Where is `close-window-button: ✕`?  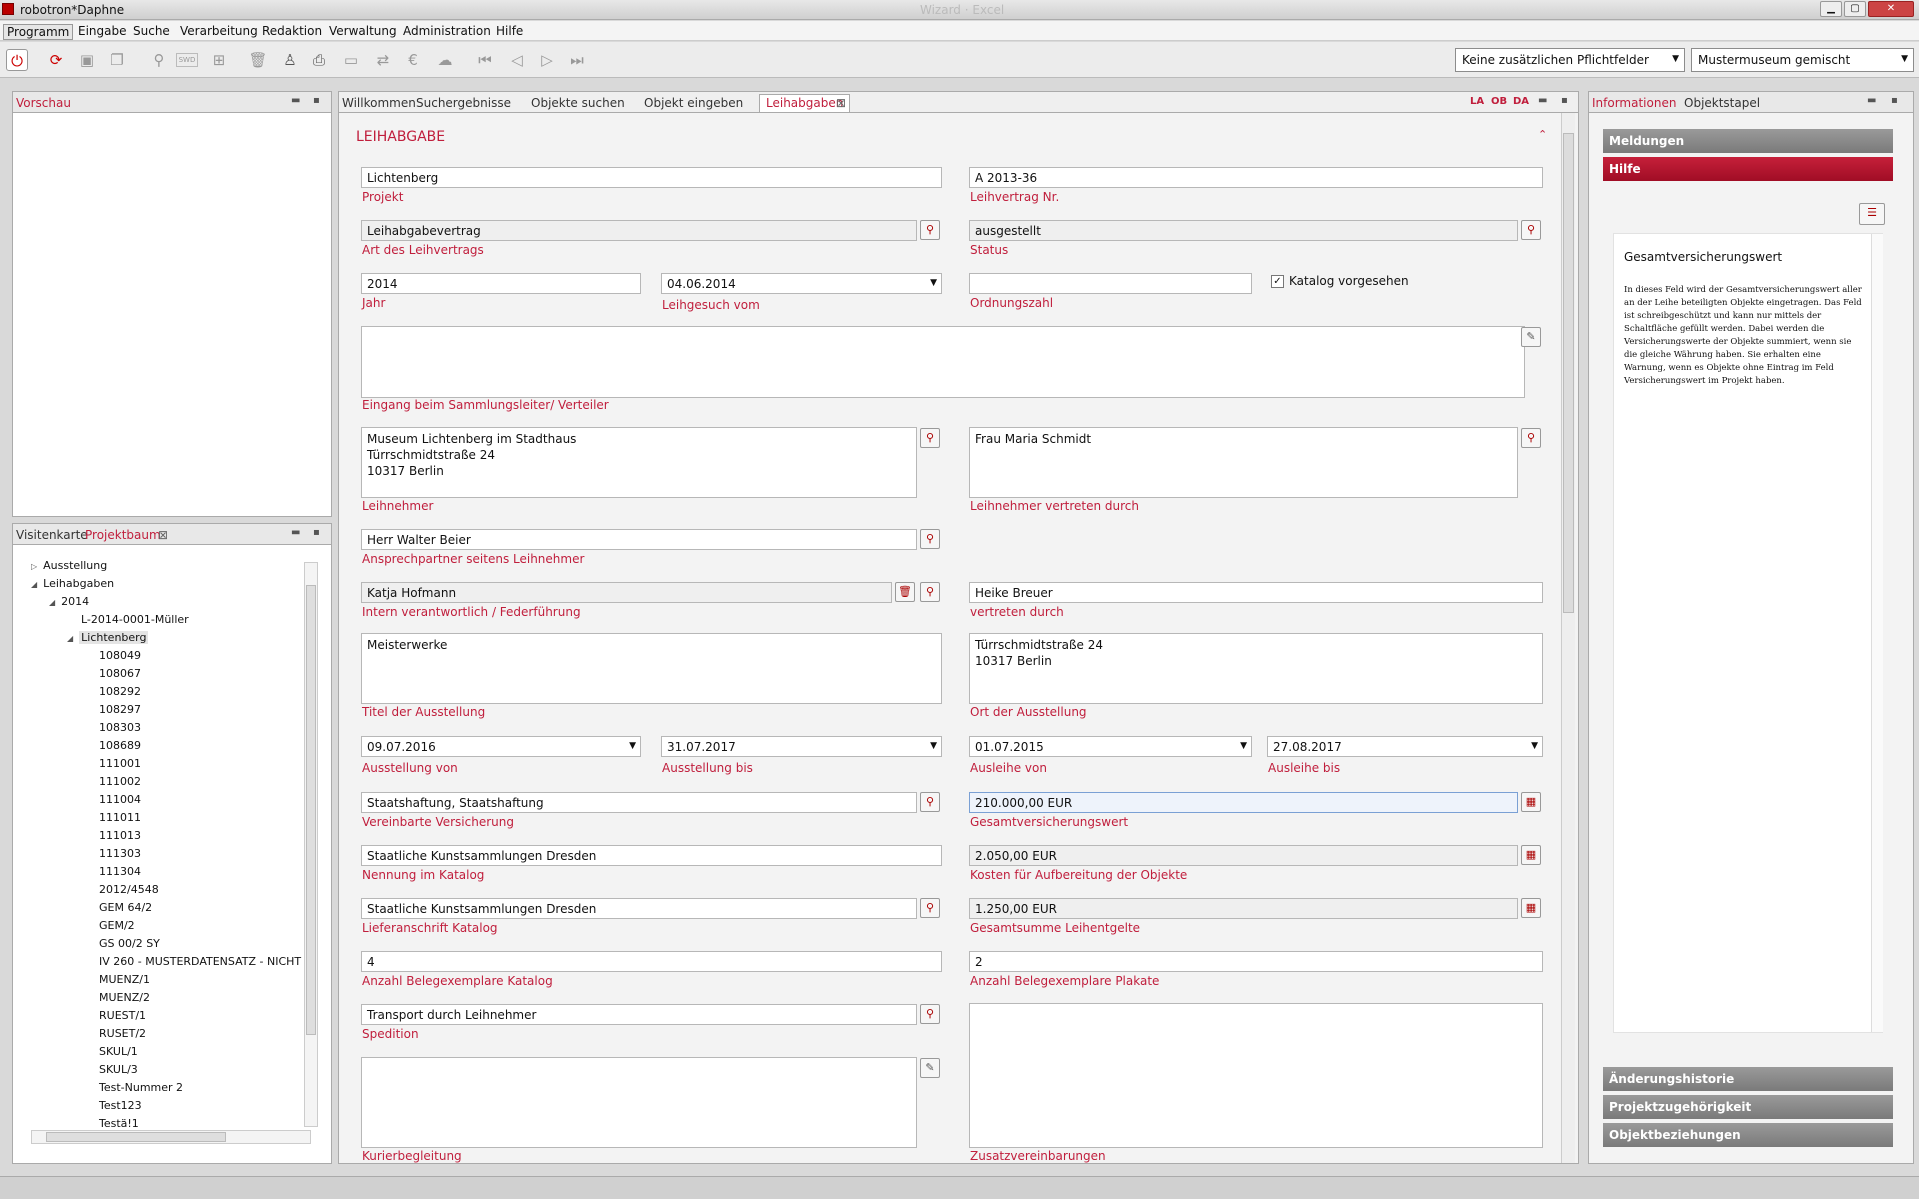 close-window-button: ✕ is located at coordinates (1891, 9).